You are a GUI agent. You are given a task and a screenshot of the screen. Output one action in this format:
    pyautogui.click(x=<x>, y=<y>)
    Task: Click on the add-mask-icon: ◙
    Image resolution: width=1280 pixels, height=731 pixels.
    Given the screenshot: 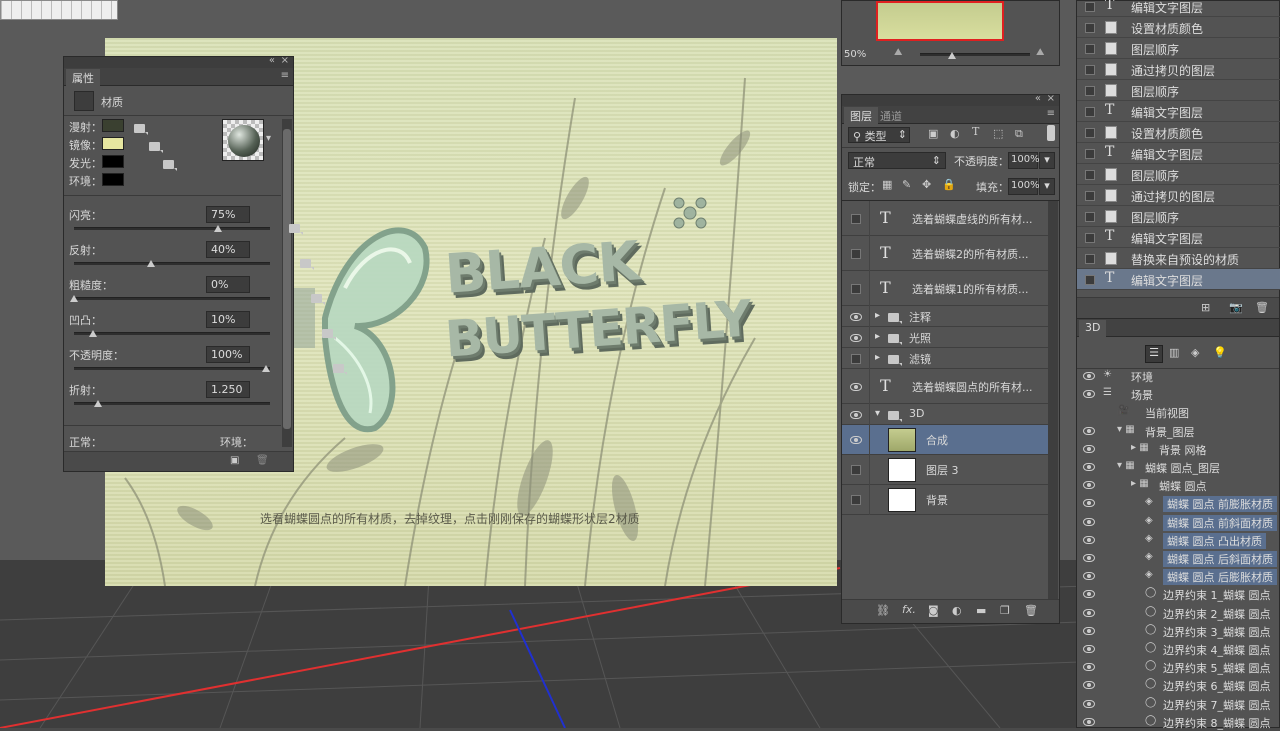 What is the action you would take?
    pyautogui.click(x=933, y=610)
    